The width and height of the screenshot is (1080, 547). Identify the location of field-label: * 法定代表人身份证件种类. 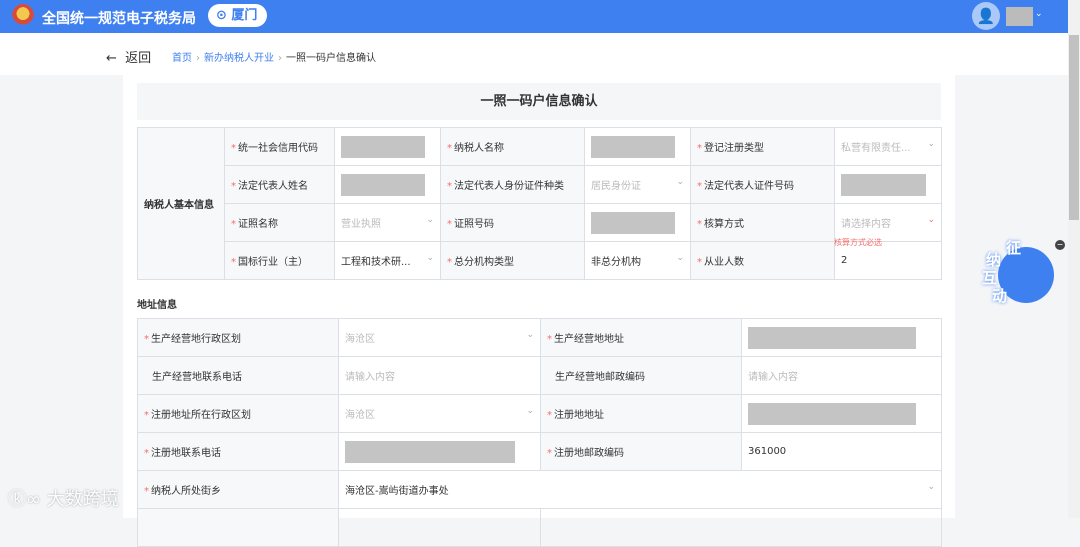
(512, 184).